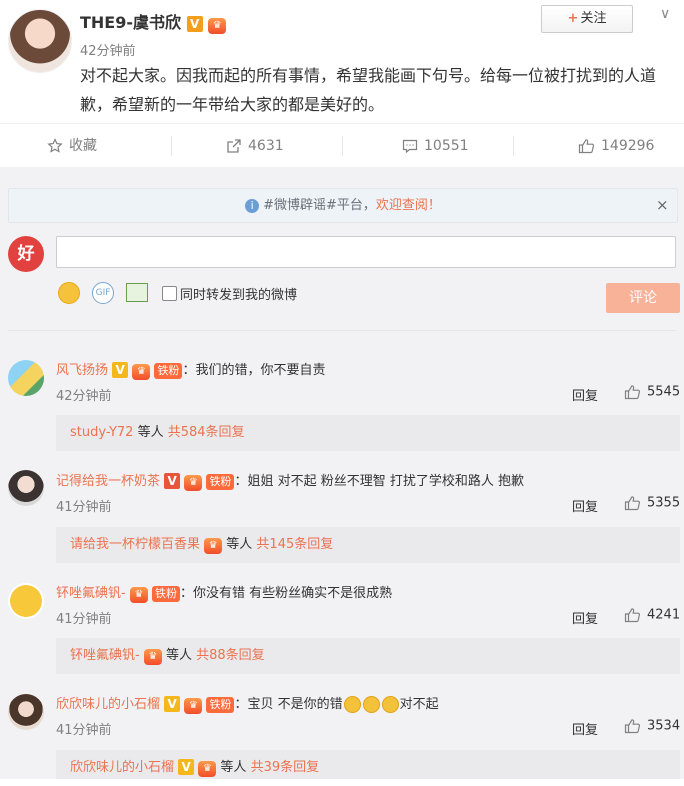 The image size is (684, 786). Describe the element at coordinates (230, 655) in the screenshot. I see `sub-reply-count: 共88条回复` at that location.